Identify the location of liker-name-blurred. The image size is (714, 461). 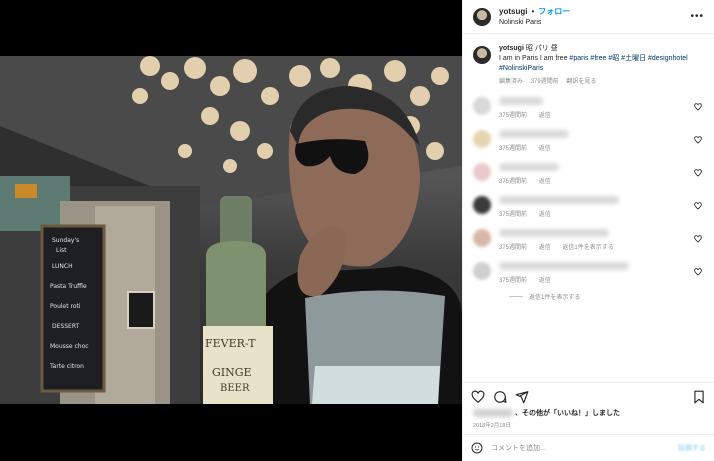
(493, 413).